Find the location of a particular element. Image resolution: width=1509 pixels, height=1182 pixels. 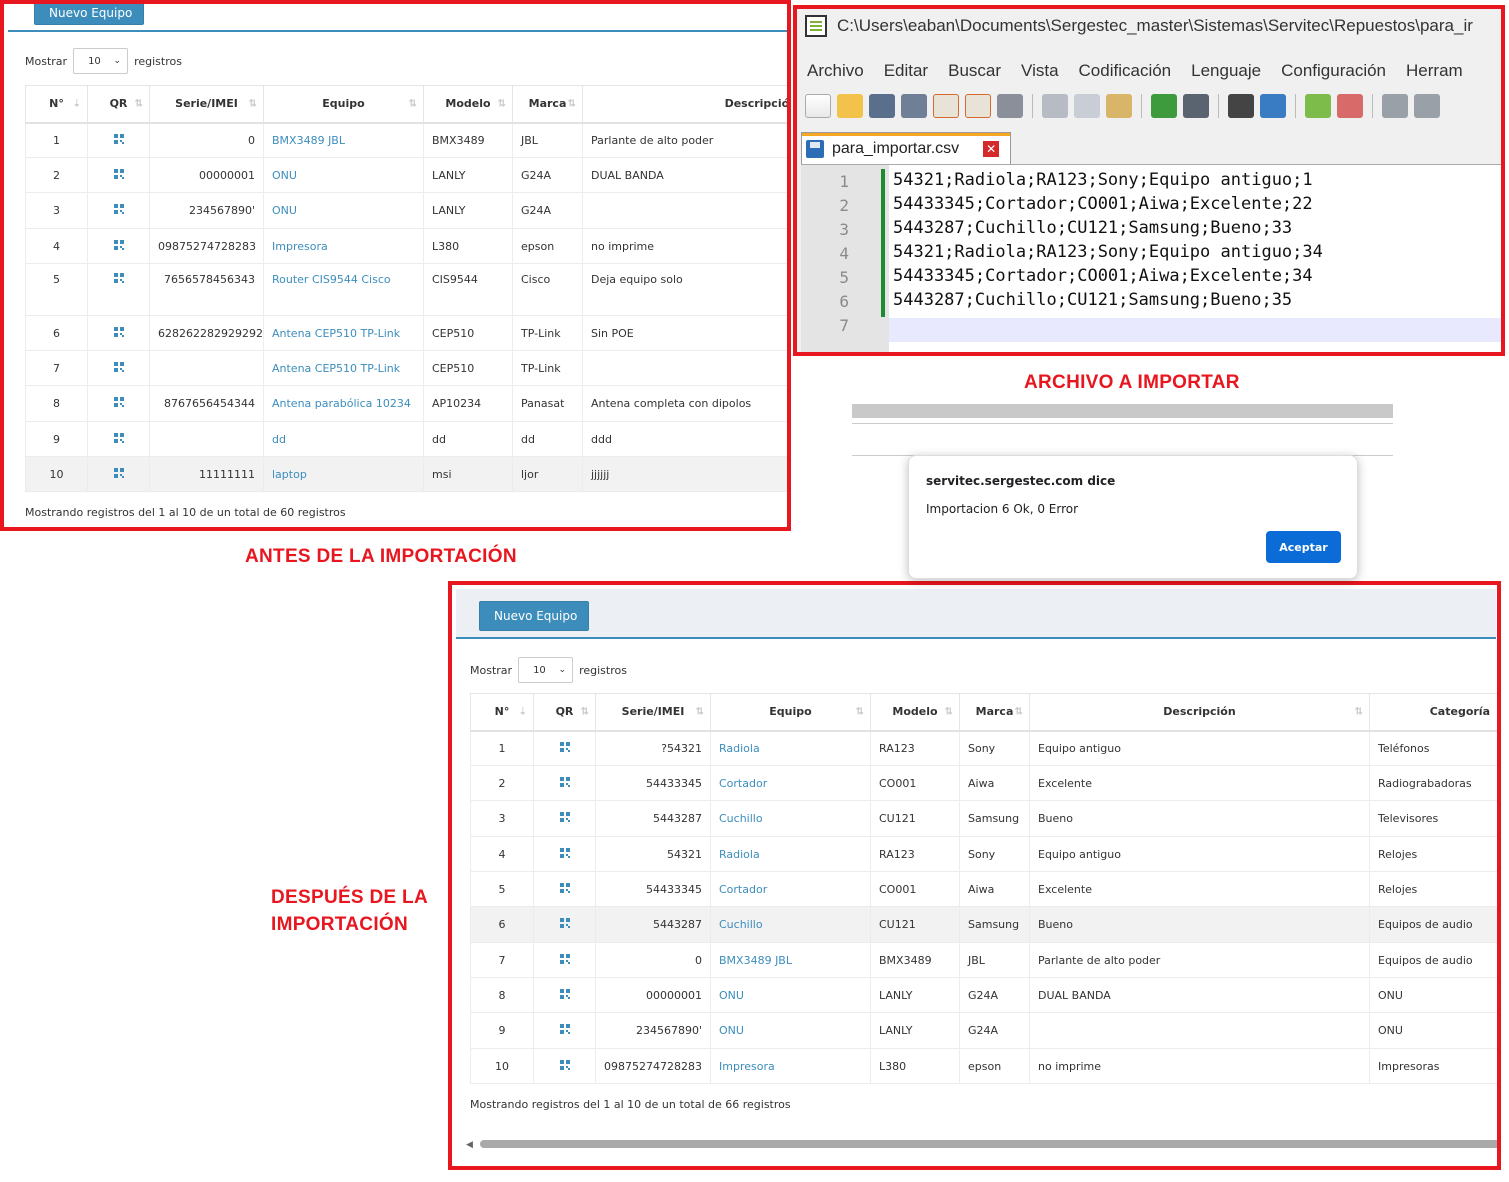

table-cell: Router CIS9544 Cisco is located at coordinates (343, 289).